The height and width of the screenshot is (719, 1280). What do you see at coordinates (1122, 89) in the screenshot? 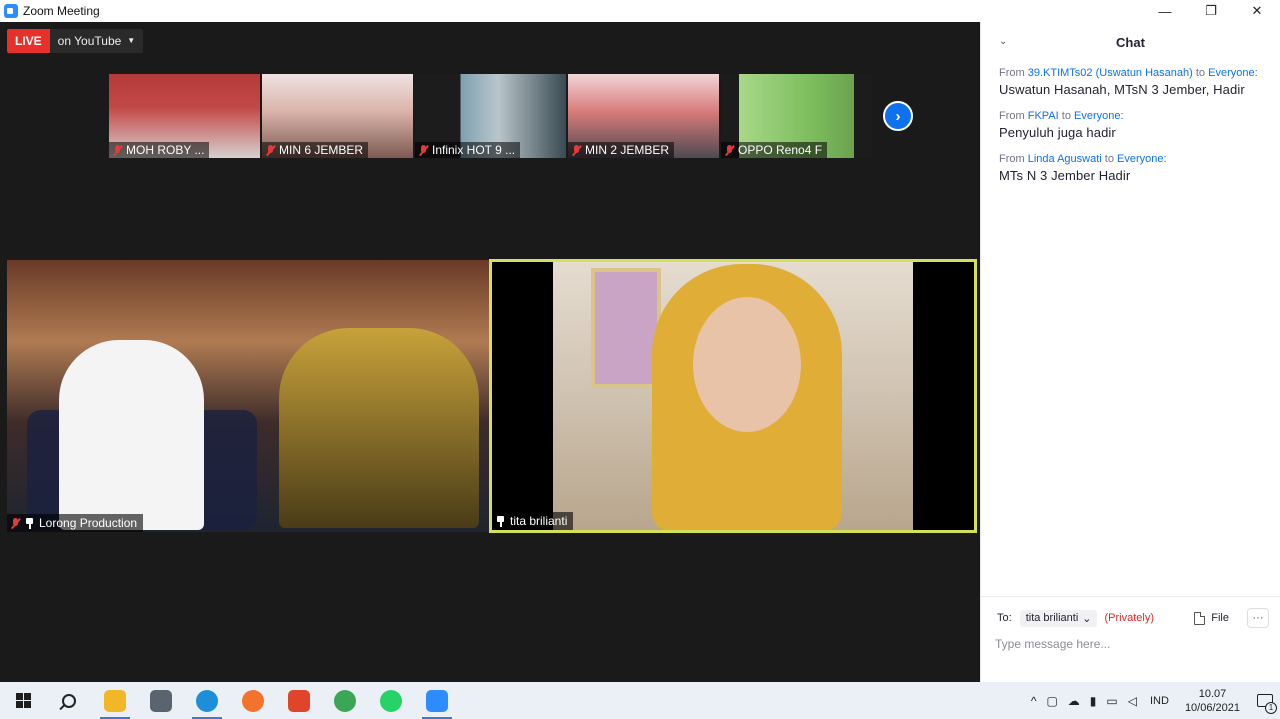
I see `message-text: Uswatun Hasanah, MTsN 3 Jember, Hadir` at bounding box center [1122, 89].